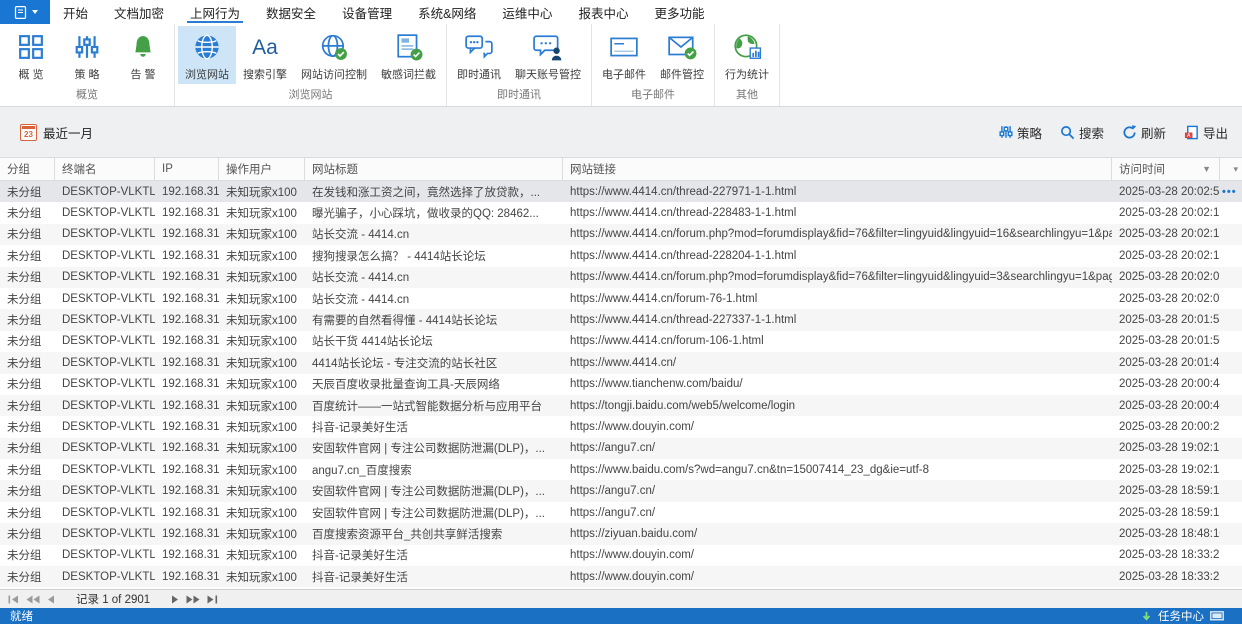 This screenshot has height=624, width=1242. What do you see at coordinates (87, 55) in the screenshot?
I see `ribbon-button-policy: 策 略` at bounding box center [87, 55].